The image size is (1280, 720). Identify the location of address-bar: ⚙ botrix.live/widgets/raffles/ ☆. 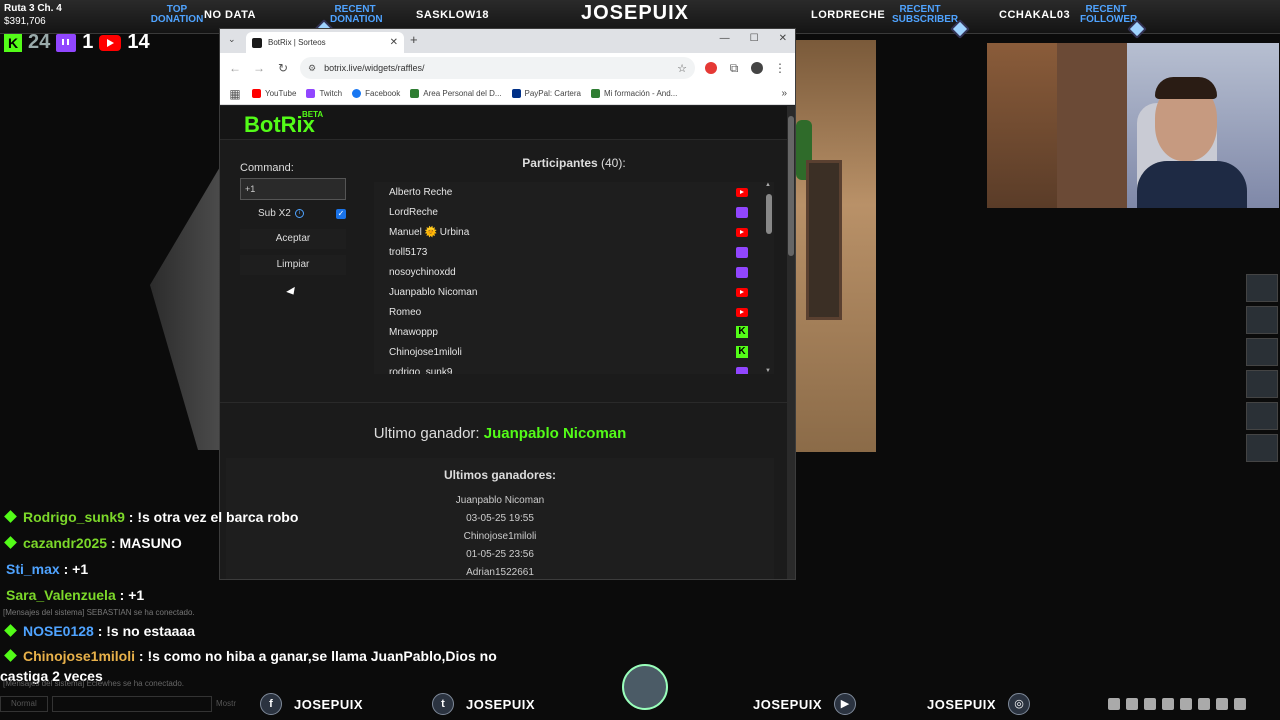
(497, 68).